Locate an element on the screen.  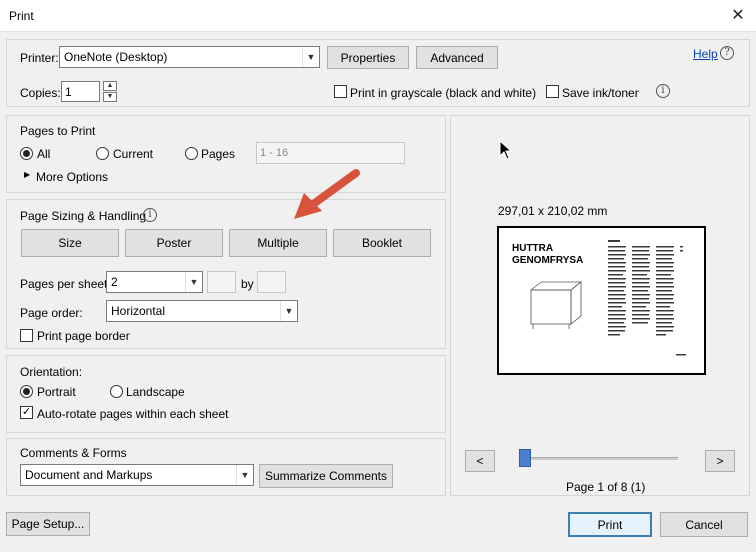
comments-value: Document and Markups is located at coordinates (89, 475).